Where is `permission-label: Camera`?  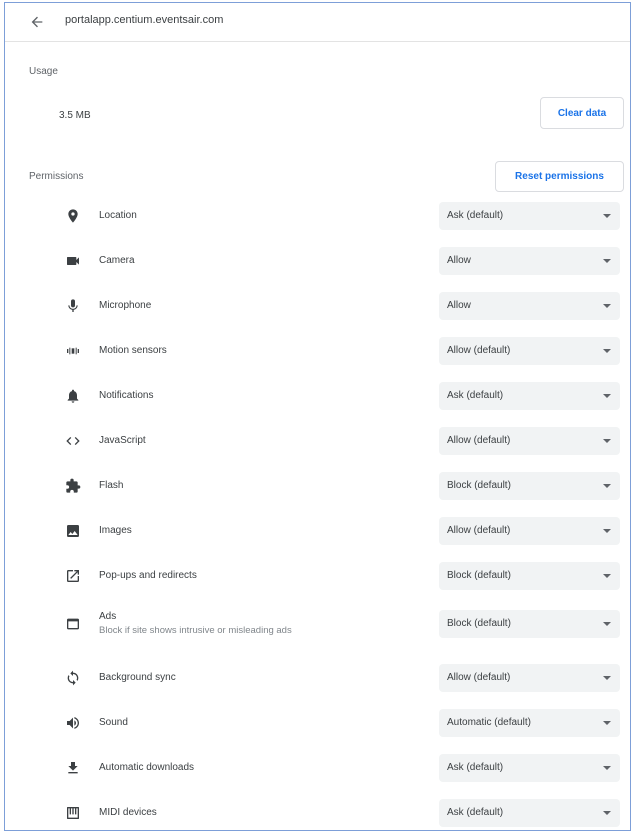
permission-label: Camera is located at coordinates (117, 260).